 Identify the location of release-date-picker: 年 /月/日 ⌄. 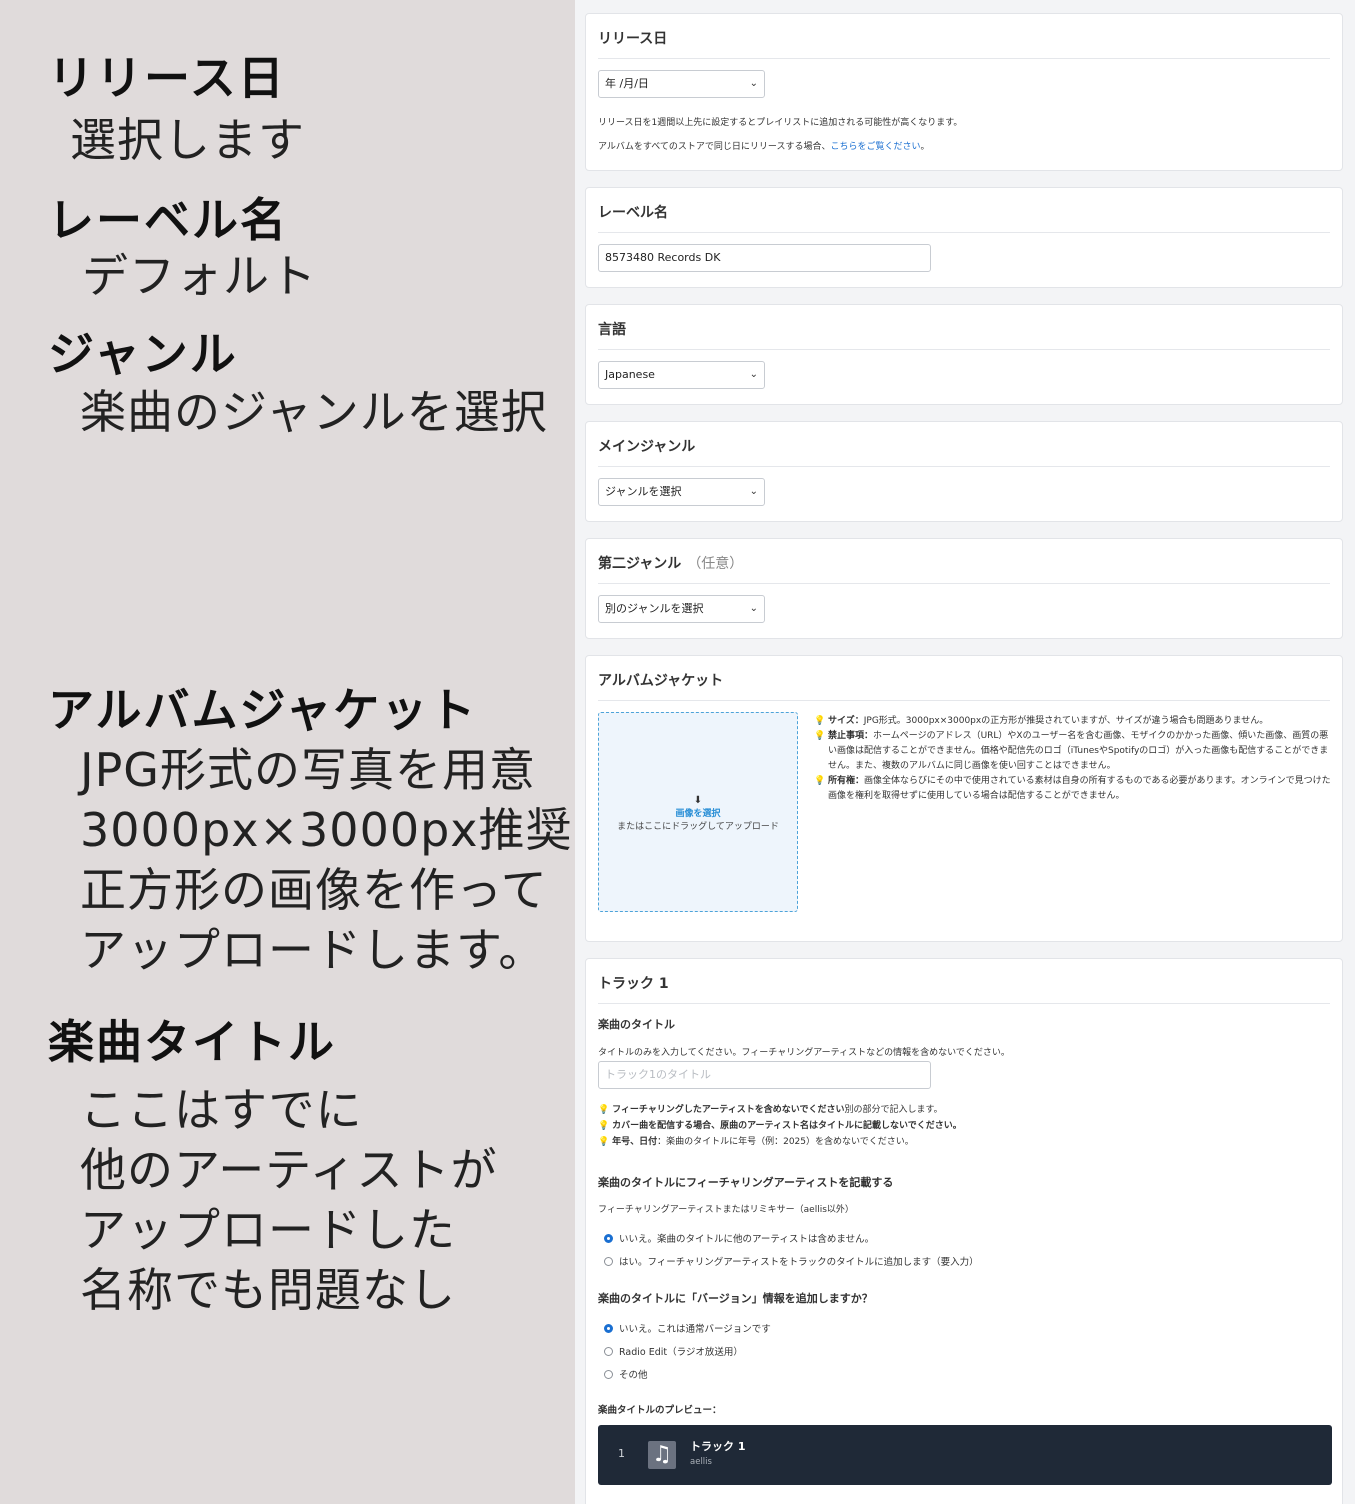
(681, 84).